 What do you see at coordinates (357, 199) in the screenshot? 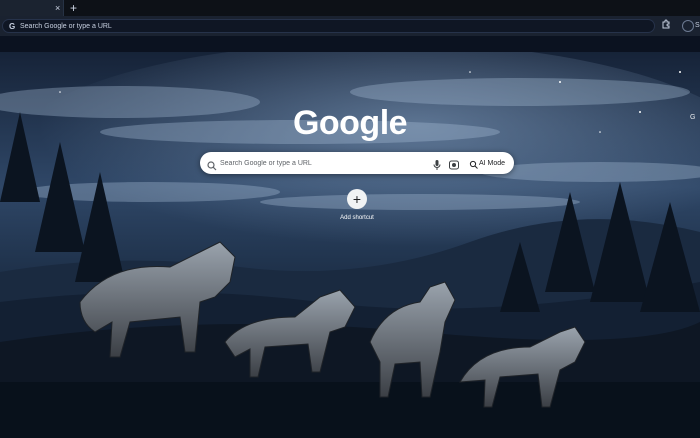
I see `add-shortcut-button: +` at bounding box center [357, 199].